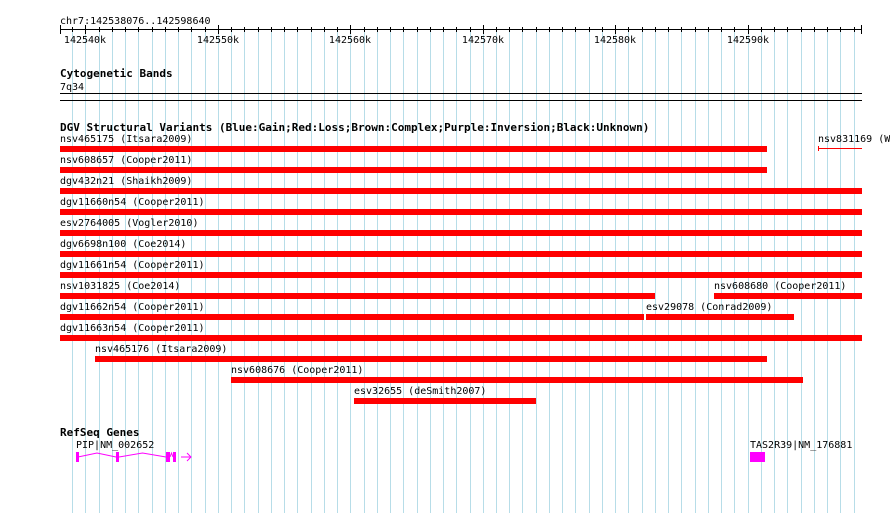 Image resolution: width=890 pixels, height=513 pixels. Describe the element at coordinates (129, 223) in the screenshot. I see `variant-label: esv2764005 (Vogler2010)` at that location.